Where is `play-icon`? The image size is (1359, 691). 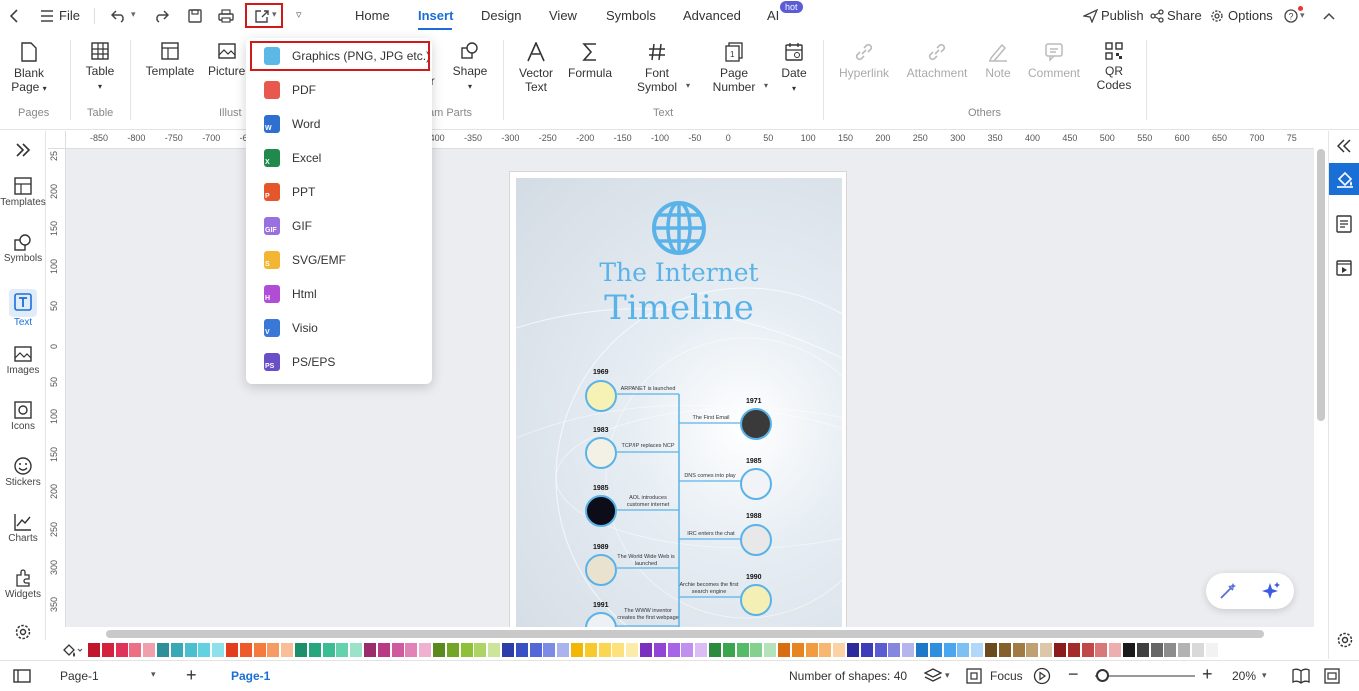 play-icon is located at coordinates (1042, 677).